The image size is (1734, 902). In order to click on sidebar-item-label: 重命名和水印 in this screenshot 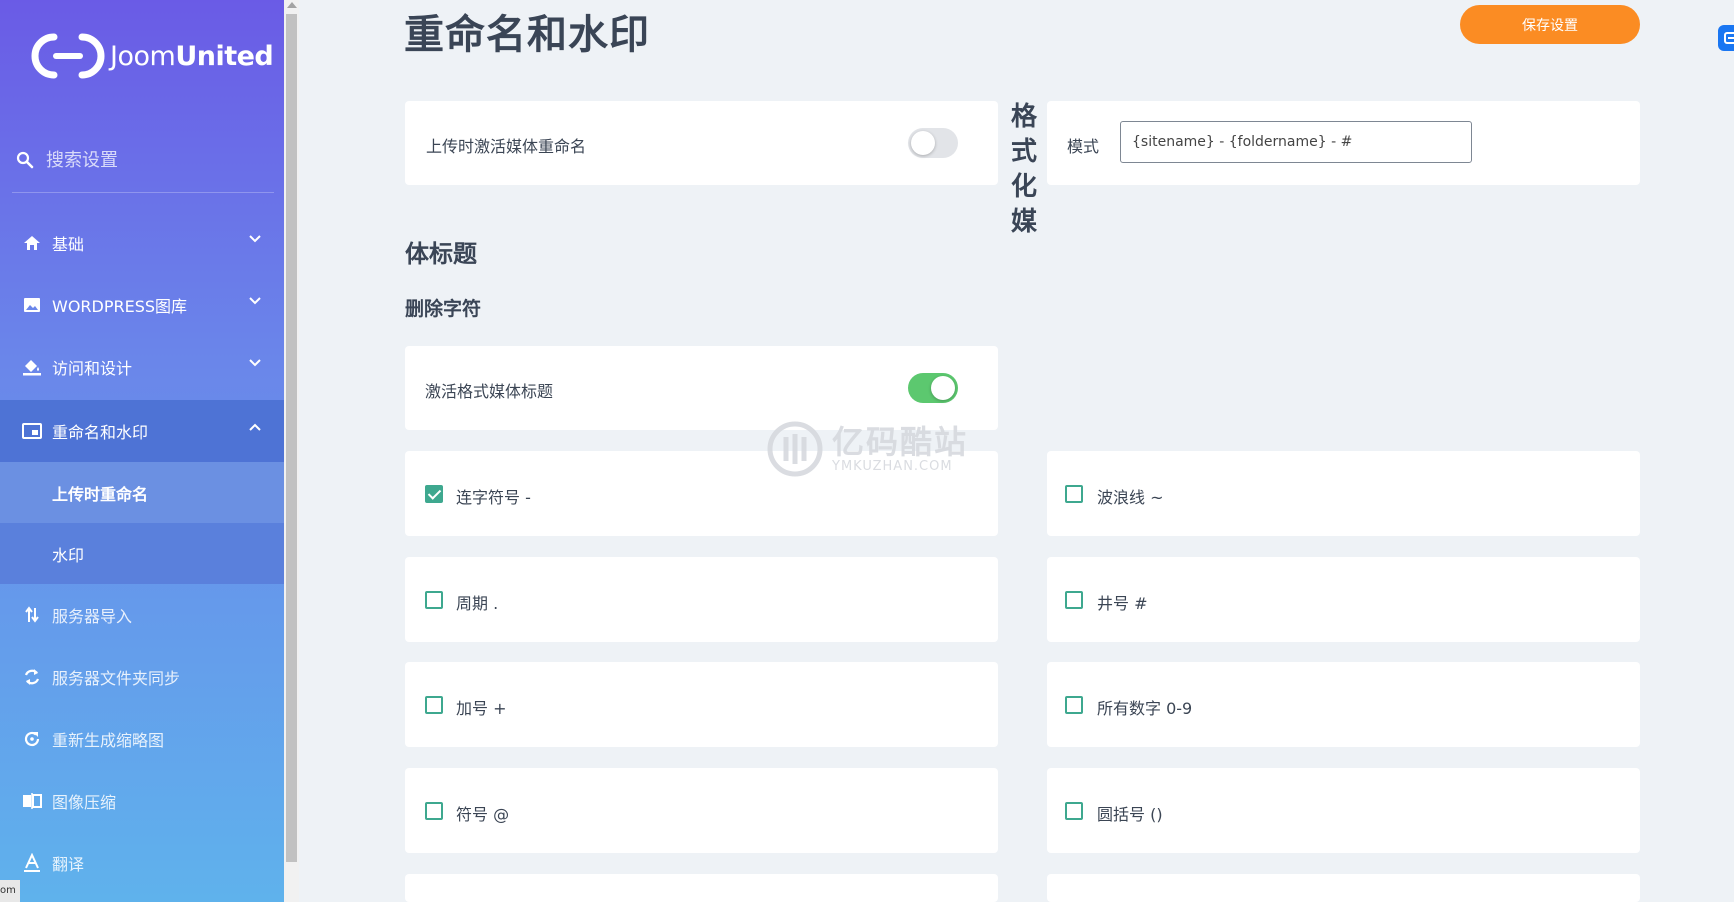, I will do `click(100, 432)`.